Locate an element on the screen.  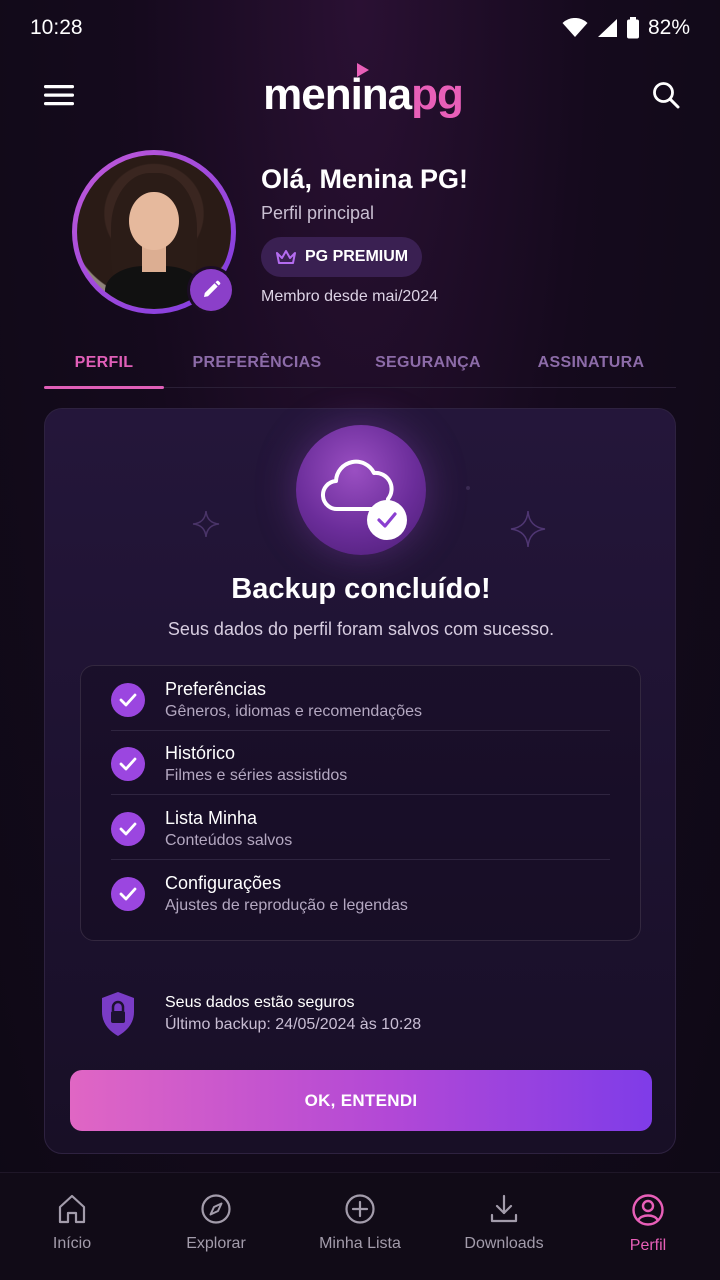
item-desc: Gêneros, idiomas e recomendações is located at coordinates (294, 711).